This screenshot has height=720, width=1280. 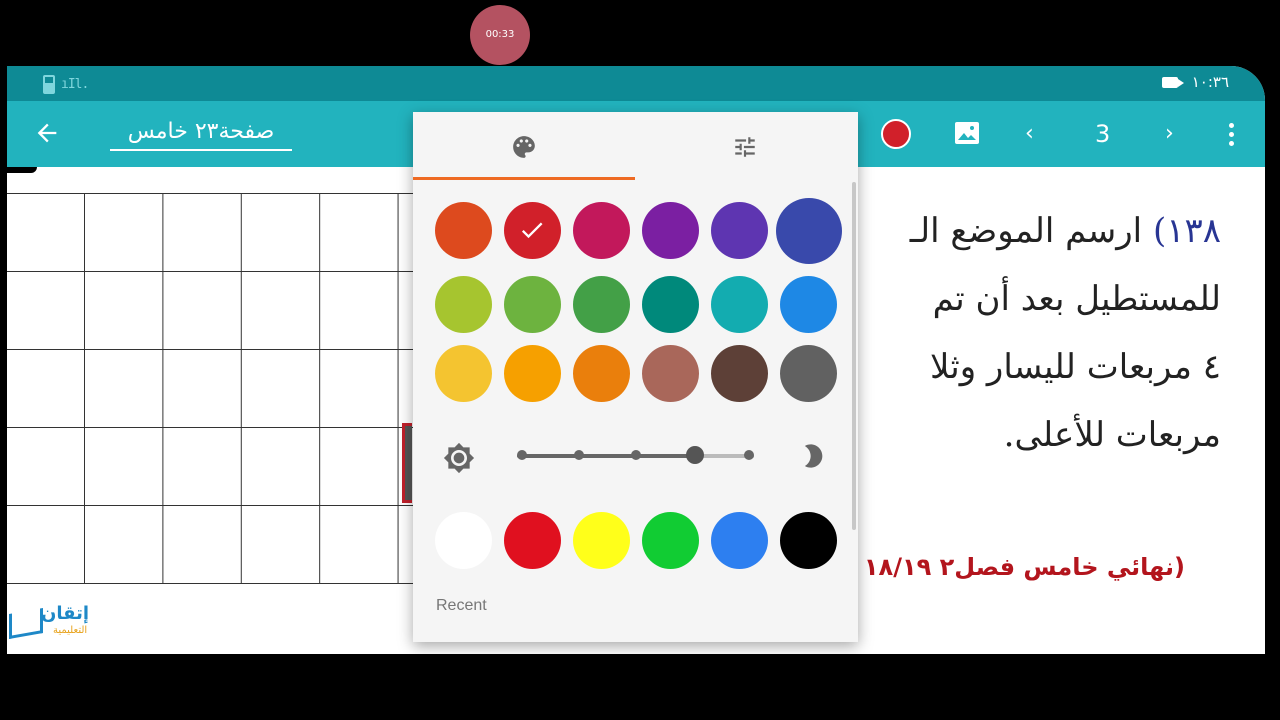 What do you see at coordinates (65, 613) in the screenshot?
I see `logo-name: إتقان` at bounding box center [65, 613].